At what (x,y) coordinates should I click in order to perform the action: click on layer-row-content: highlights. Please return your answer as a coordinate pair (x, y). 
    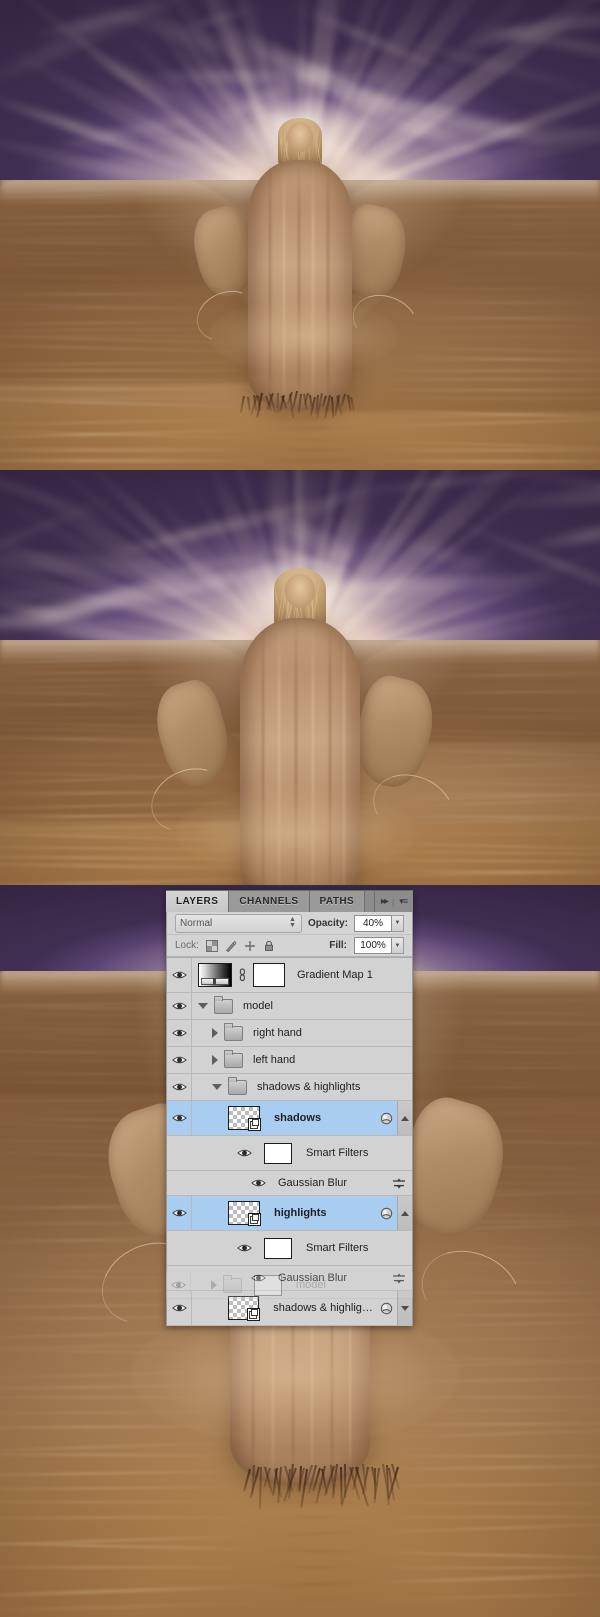
    Looking at the image, I should click on (294, 1213).